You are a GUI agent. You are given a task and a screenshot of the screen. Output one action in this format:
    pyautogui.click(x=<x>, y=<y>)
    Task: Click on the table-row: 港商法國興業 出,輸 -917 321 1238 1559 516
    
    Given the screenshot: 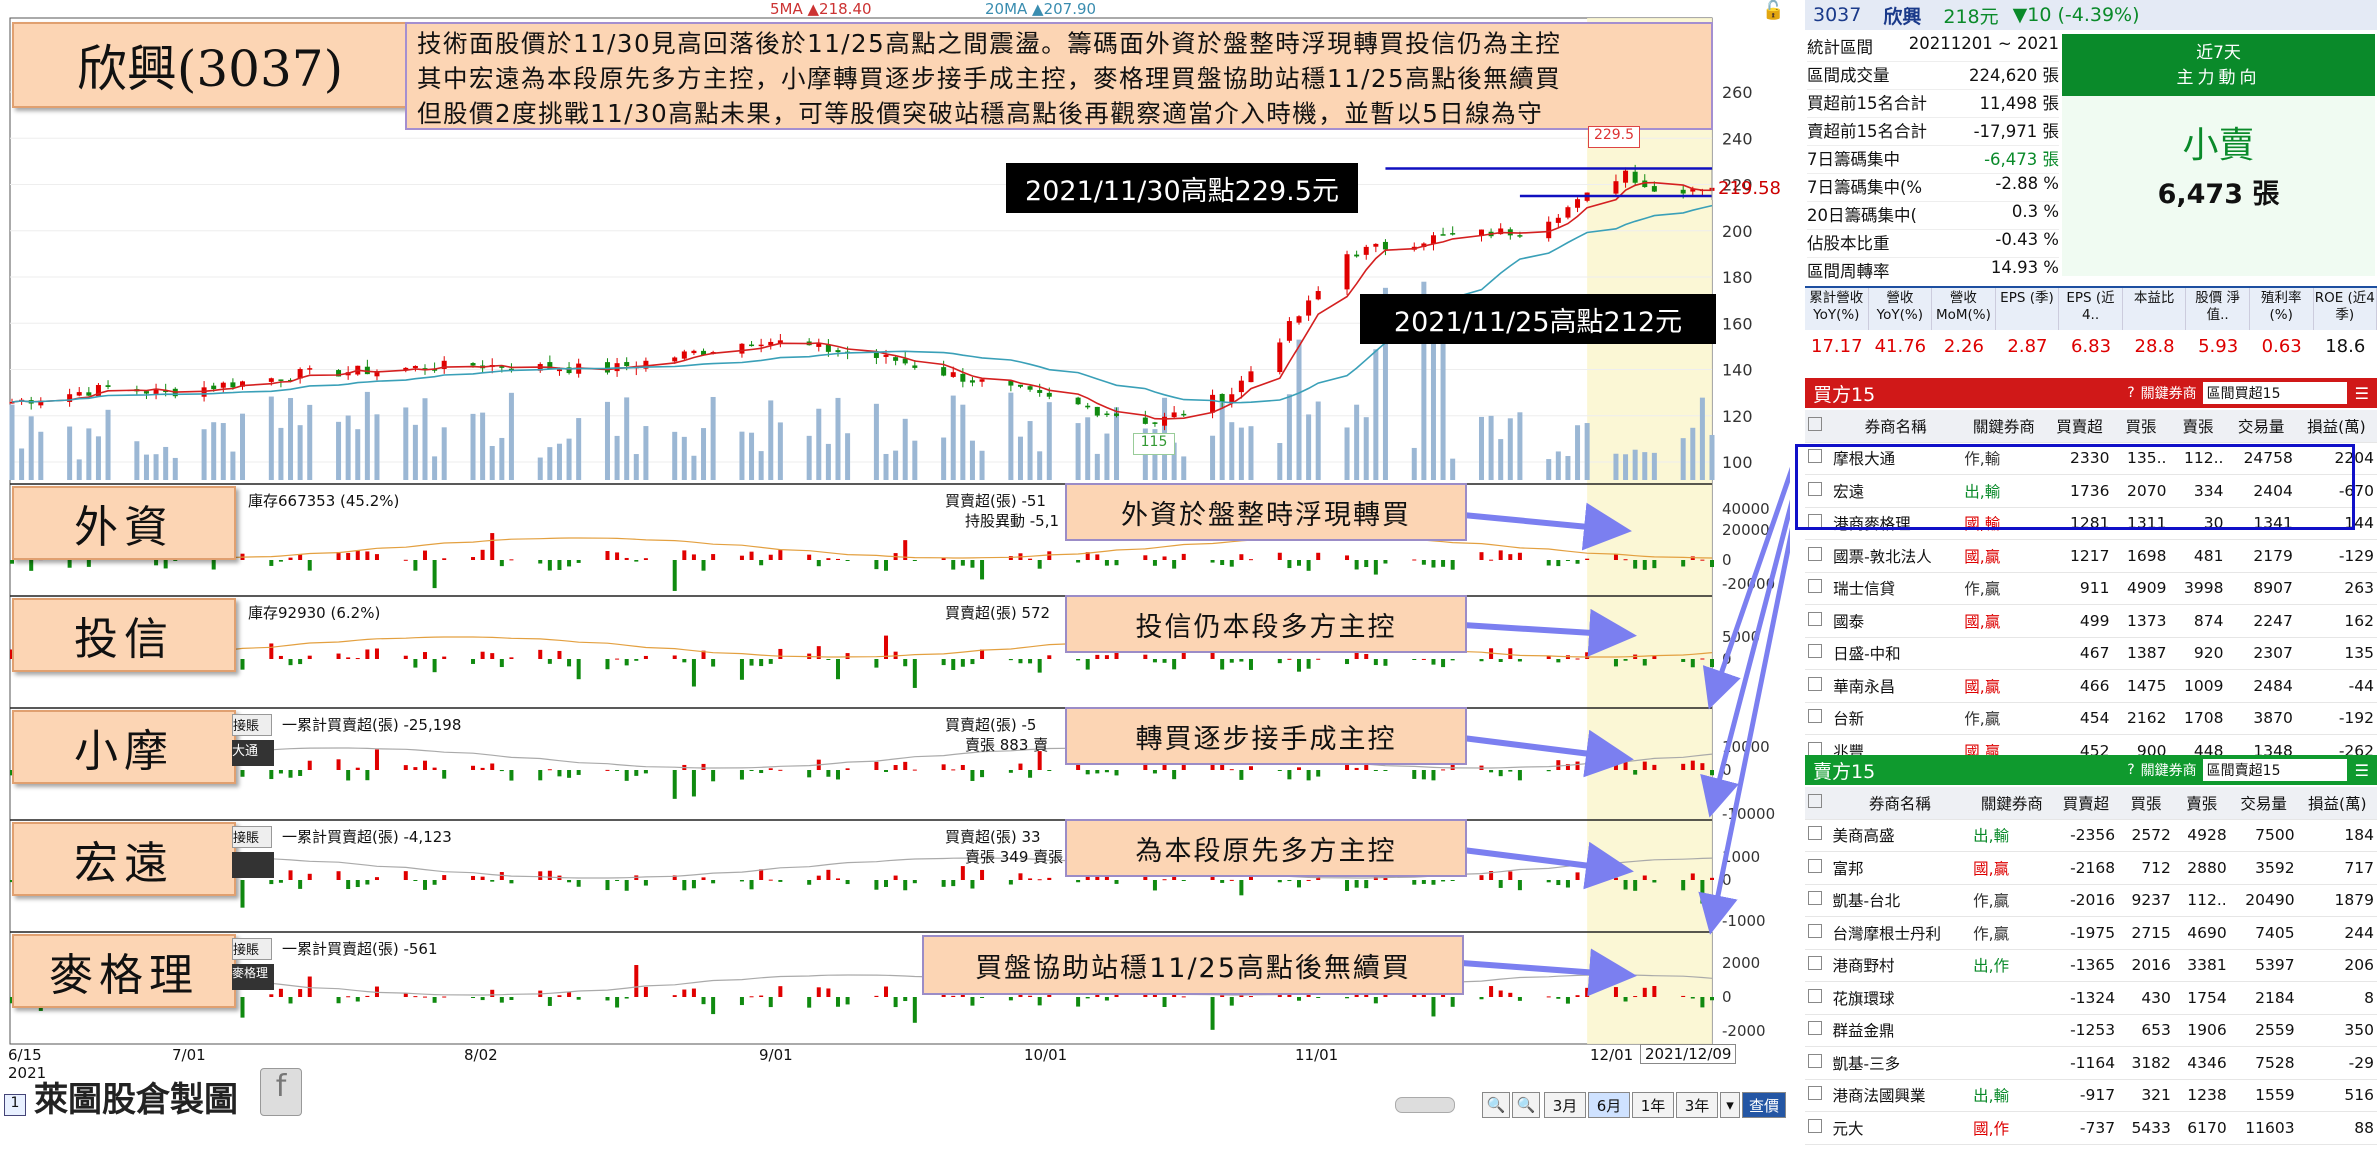 What is the action you would take?
    pyautogui.click(x=2091, y=1095)
    